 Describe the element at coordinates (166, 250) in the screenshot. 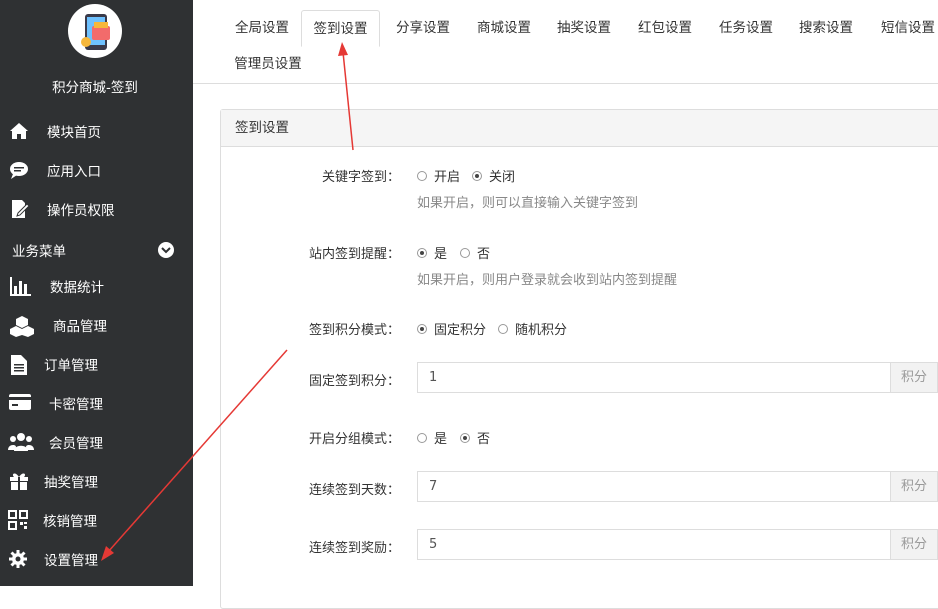

I see `chevron-down-icon` at that location.